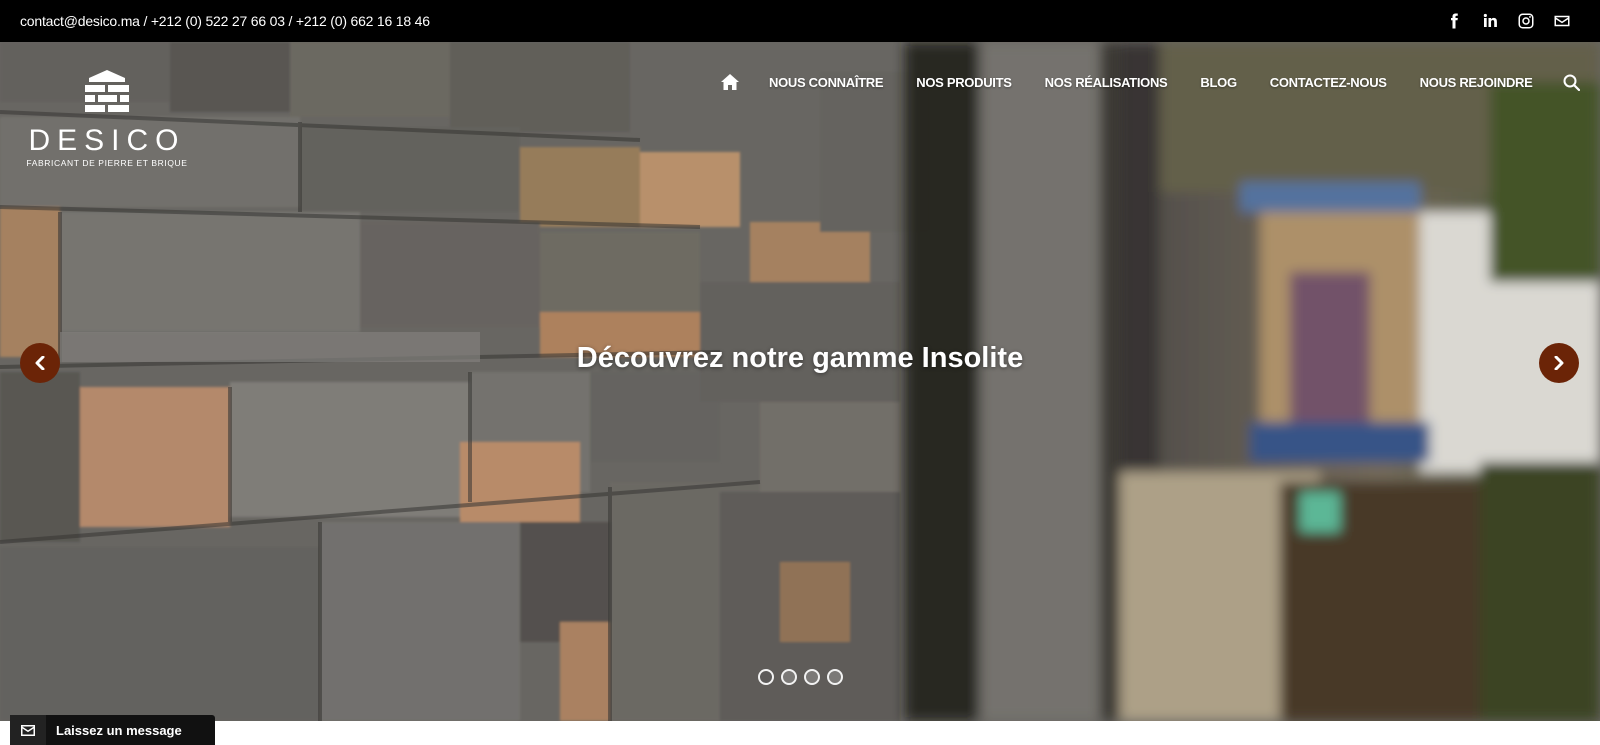 The image size is (1600, 745). Describe the element at coordinates (107, 123) in the screenshot. I see `site-logo: DESICO FABRICANT DE PIERRE ET BRIQUE` at that location.